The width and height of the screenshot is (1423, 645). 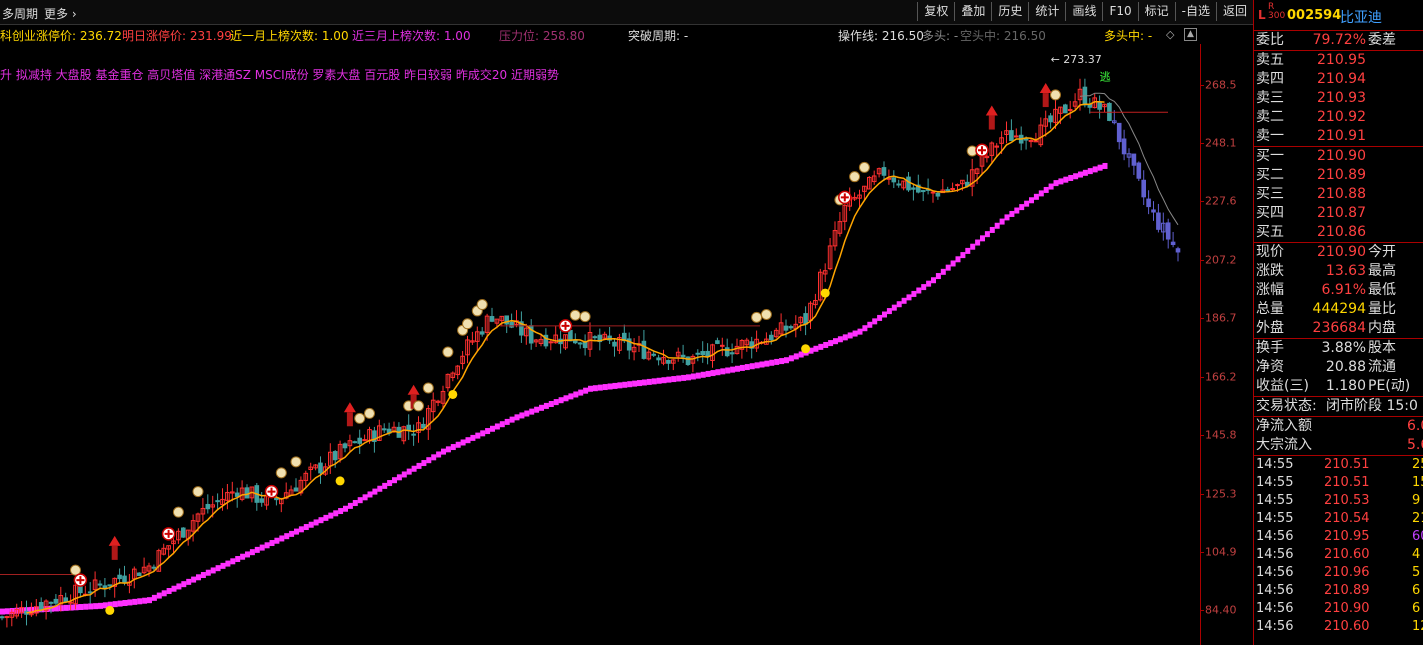 I want to click on toolbar-button-6: 标记, so click(x=1156, y=11).